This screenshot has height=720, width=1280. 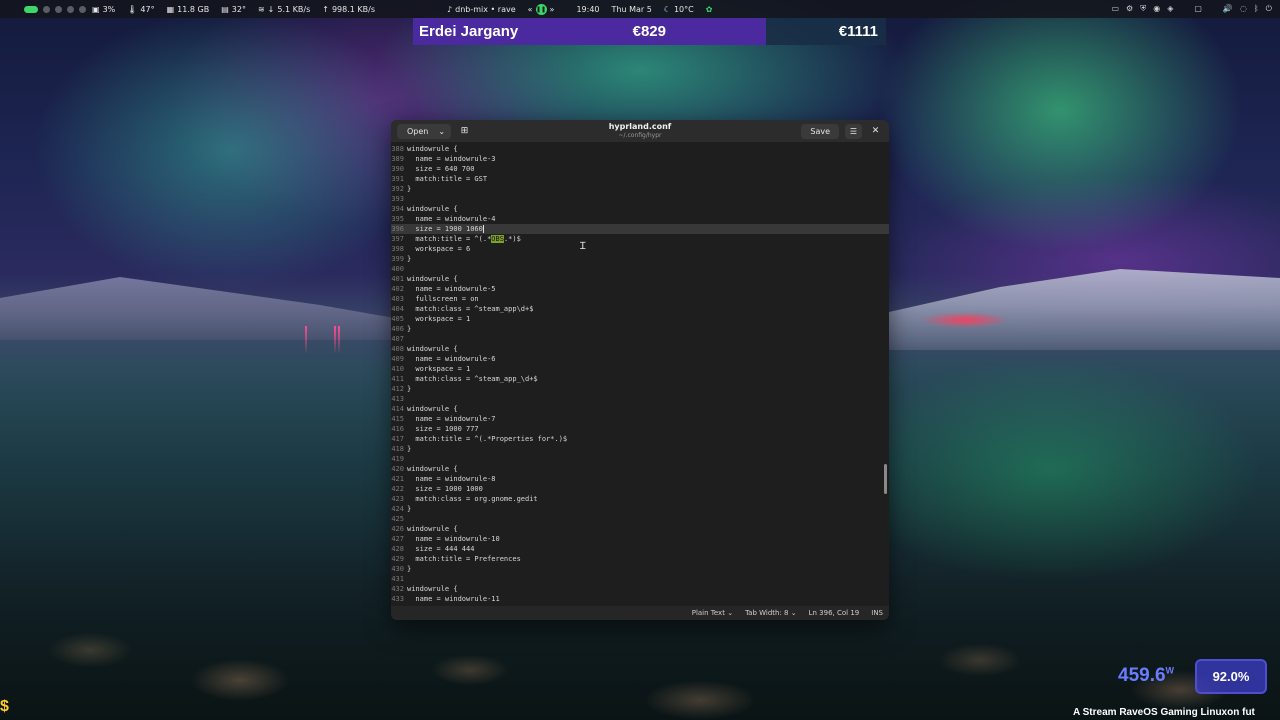 What do you see at coordinates (1115, 9) in the screenshot?
I see `camera-icon: ▭` at bounding box center [1115, 9].